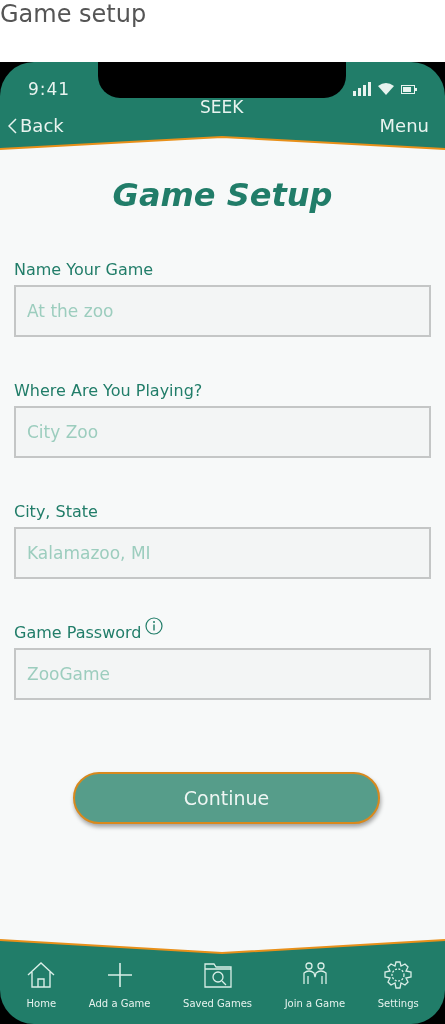 Image resolution: width=445 pixels, height=1024 pixels. Describe the element at coordinates (222, 674) in the screenshot. I see `input-field: ZooGame` at that location.